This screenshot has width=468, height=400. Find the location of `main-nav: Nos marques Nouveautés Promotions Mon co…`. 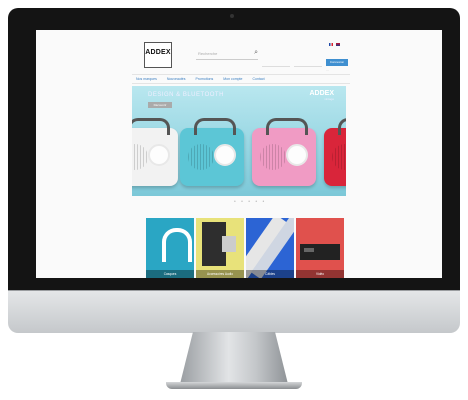

main-nav: Nos marques Nouveautés Promotions Mon co… is located at coordinates (241, 79).